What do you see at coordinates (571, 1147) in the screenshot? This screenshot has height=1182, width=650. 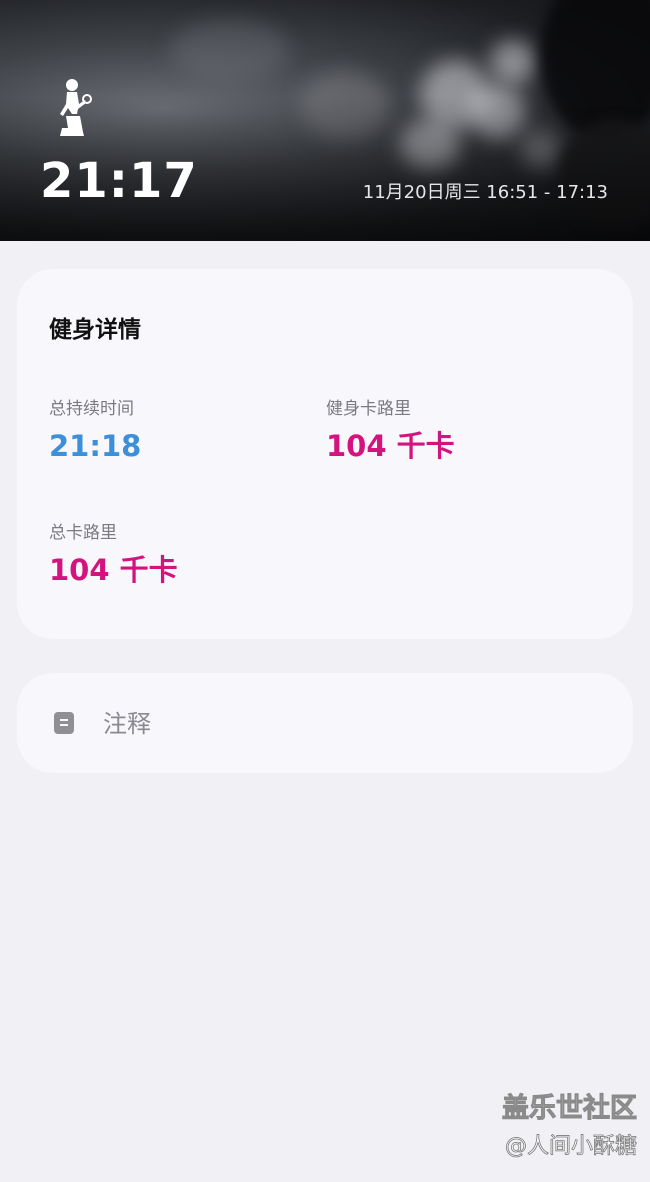 I see `watermark-author: @人间小酥糖` at bounding box center [571, 1147].